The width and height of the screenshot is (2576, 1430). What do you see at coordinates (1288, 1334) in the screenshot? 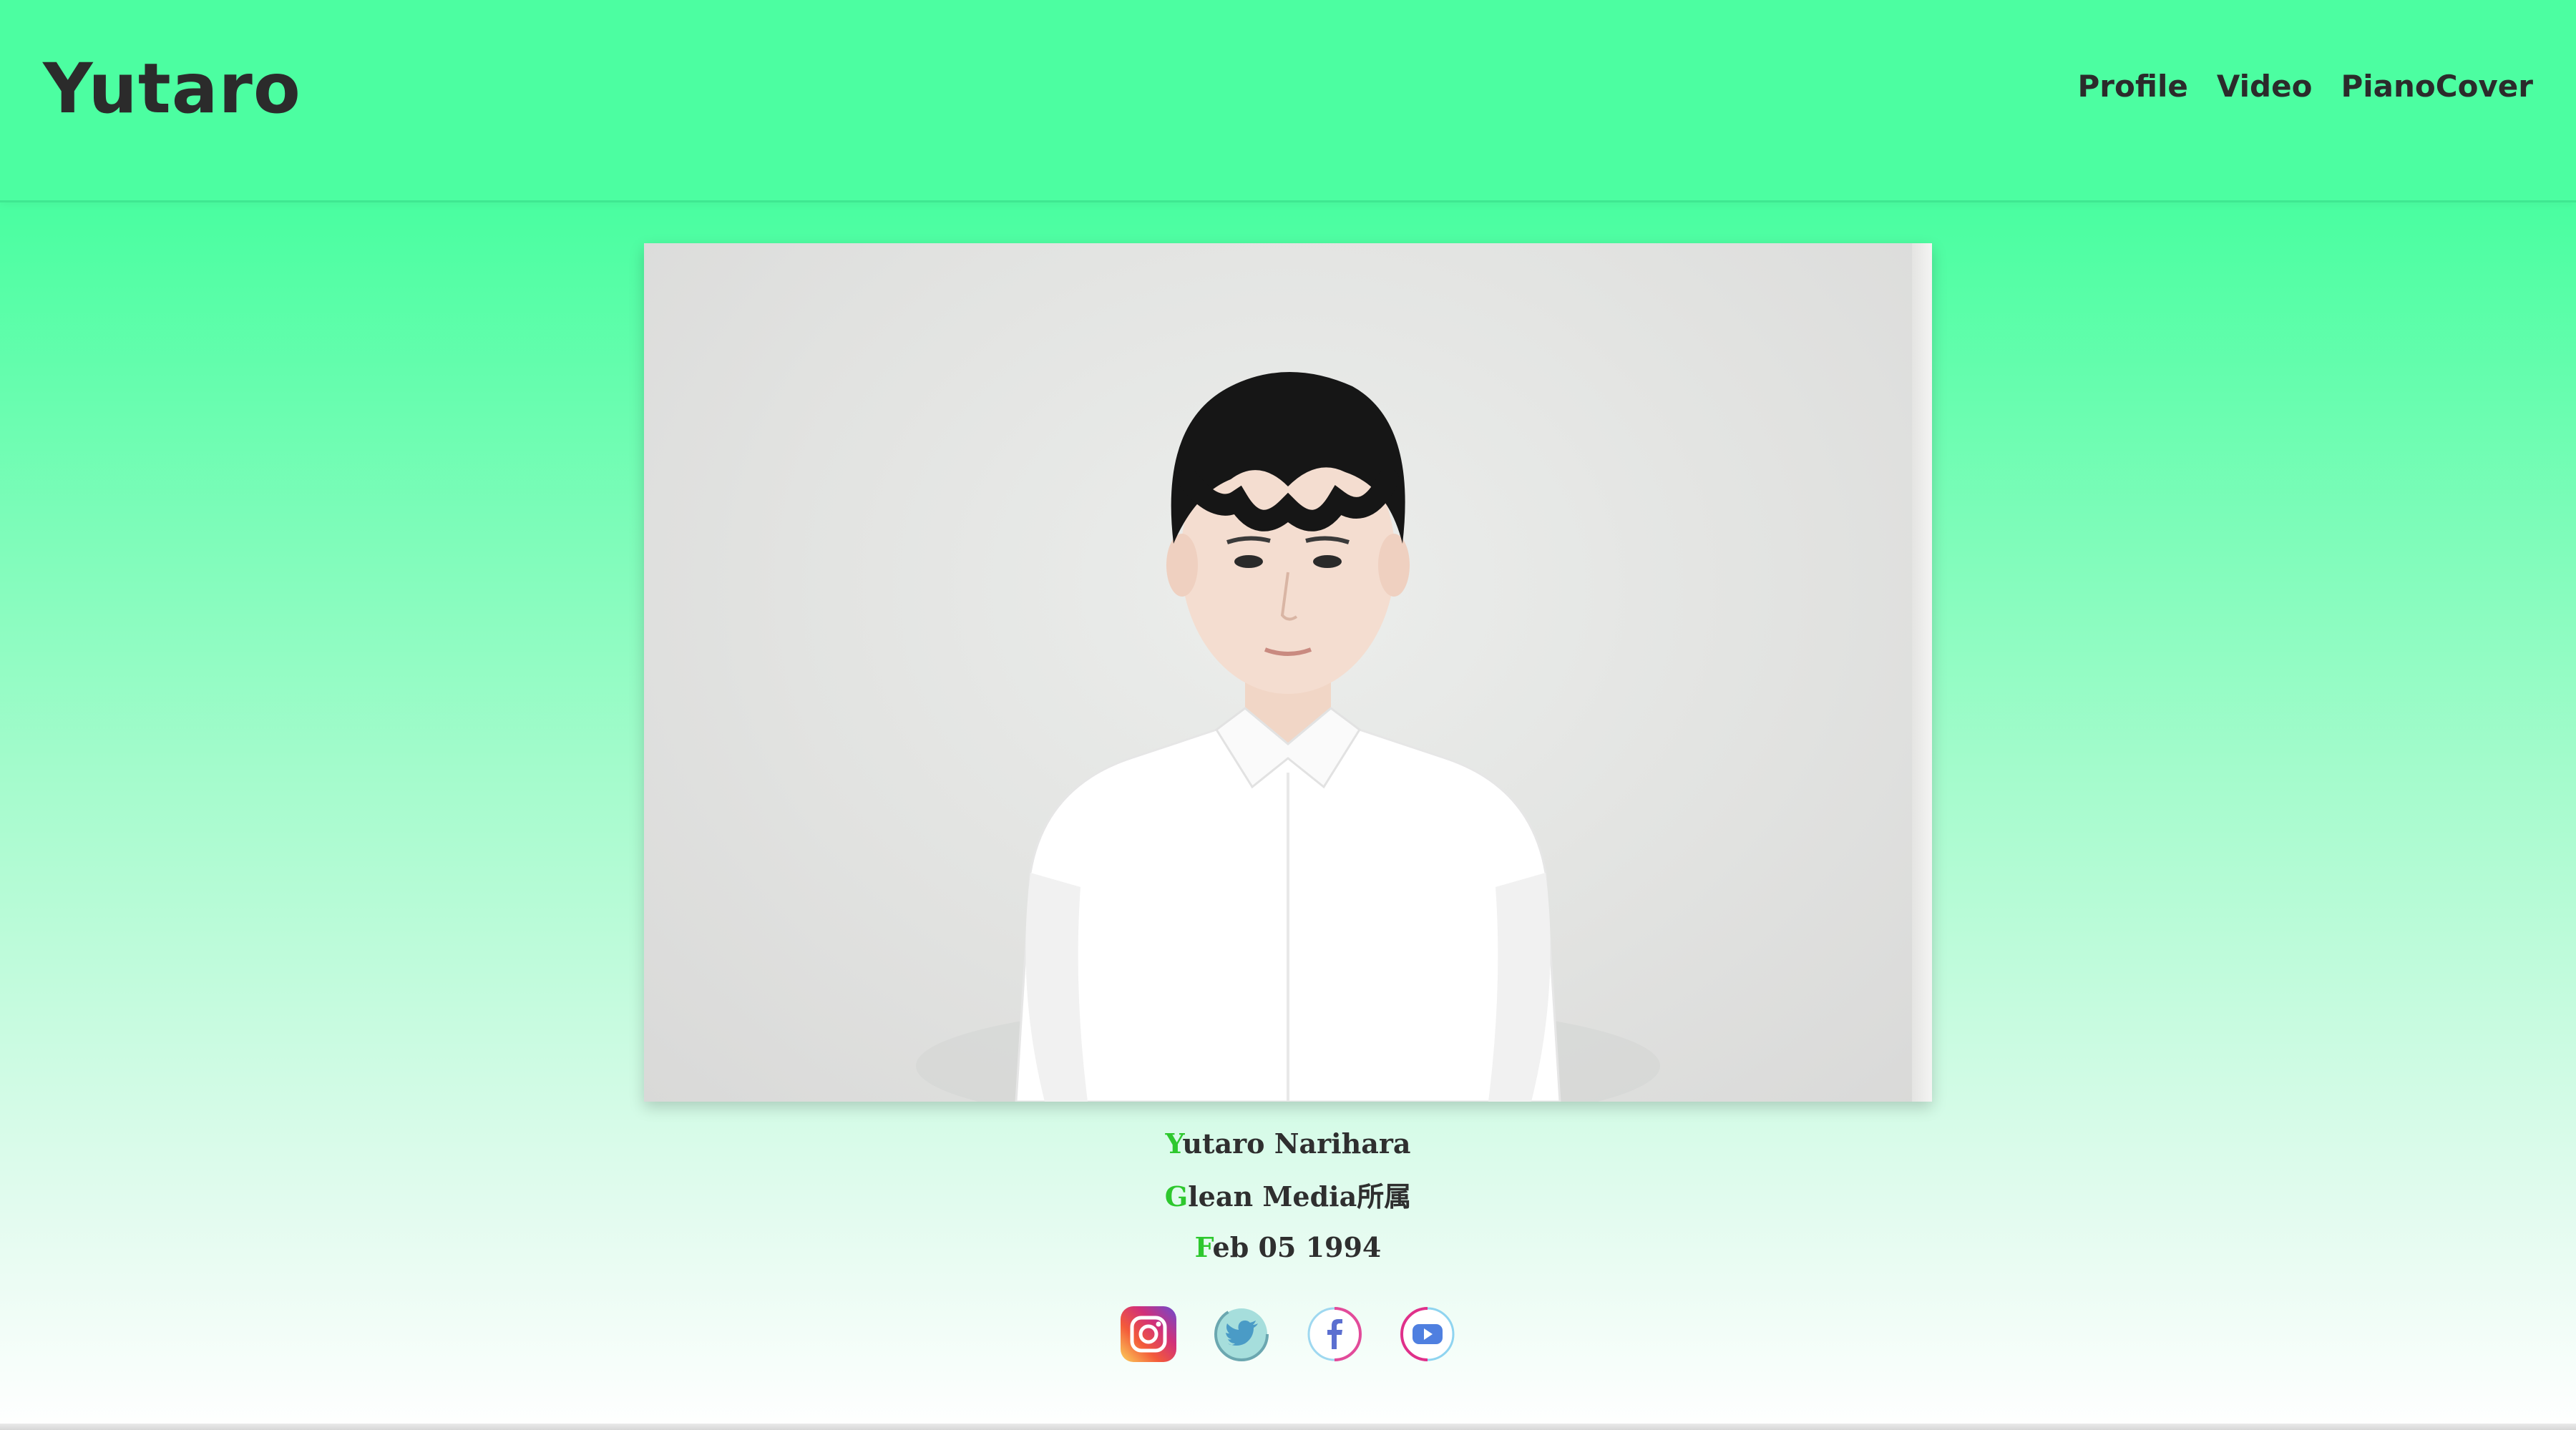
I see `social-links` at bounding box center [1288, 1334].